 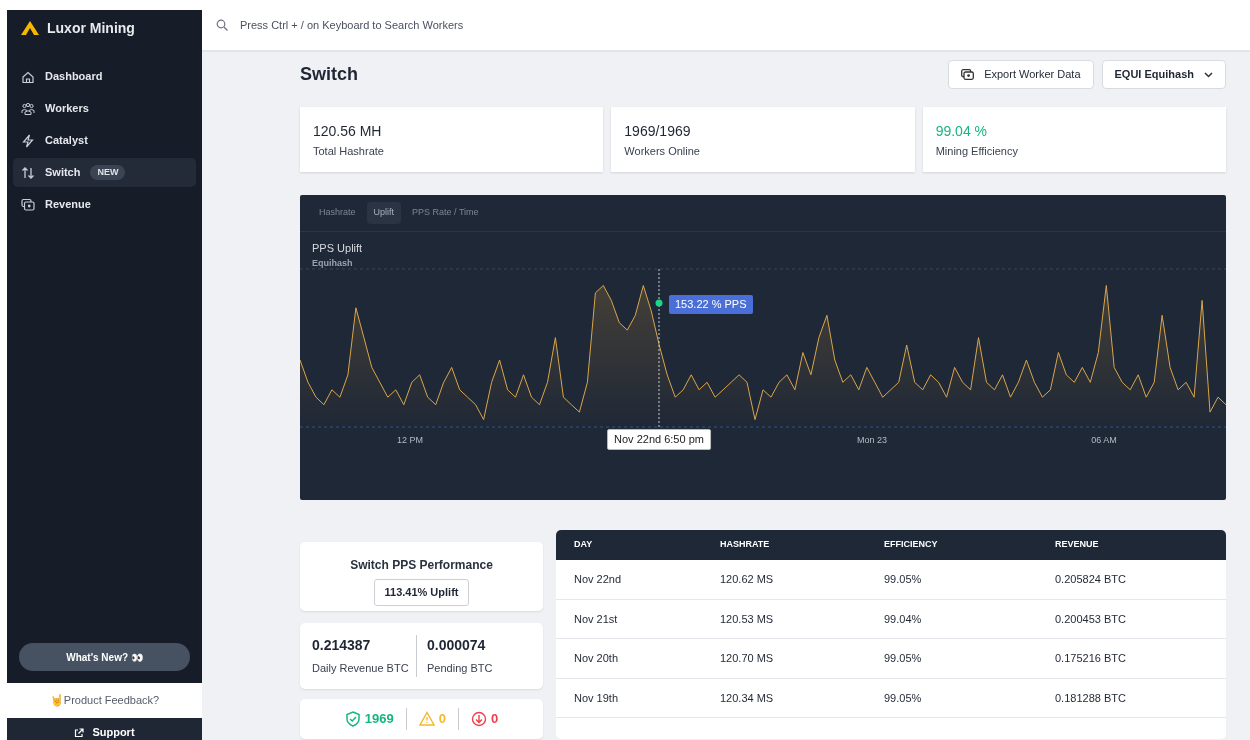 What do you see at coordinates (745, 545) in the screenshot?
I see `column-header: HASHRATE` at bounding box center [745, 545].